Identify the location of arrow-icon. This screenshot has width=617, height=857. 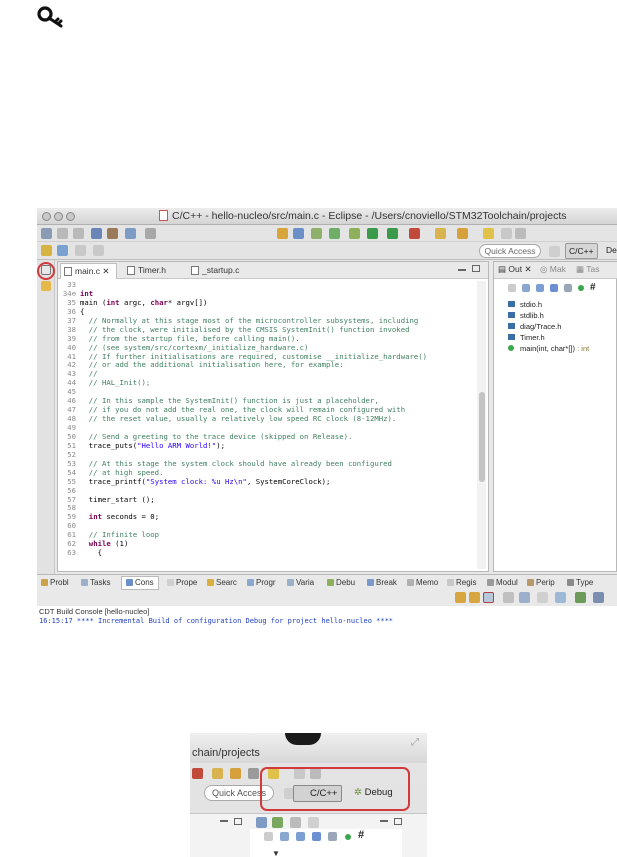
(253, 773).